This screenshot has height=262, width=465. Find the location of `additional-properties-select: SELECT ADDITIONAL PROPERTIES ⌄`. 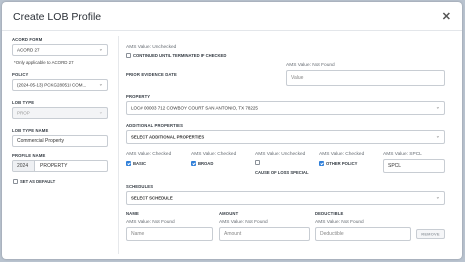

additional-properties-select: SELECT ADDITIONAL PROPERTIES ⌄ is located at coordinates (285, 137).